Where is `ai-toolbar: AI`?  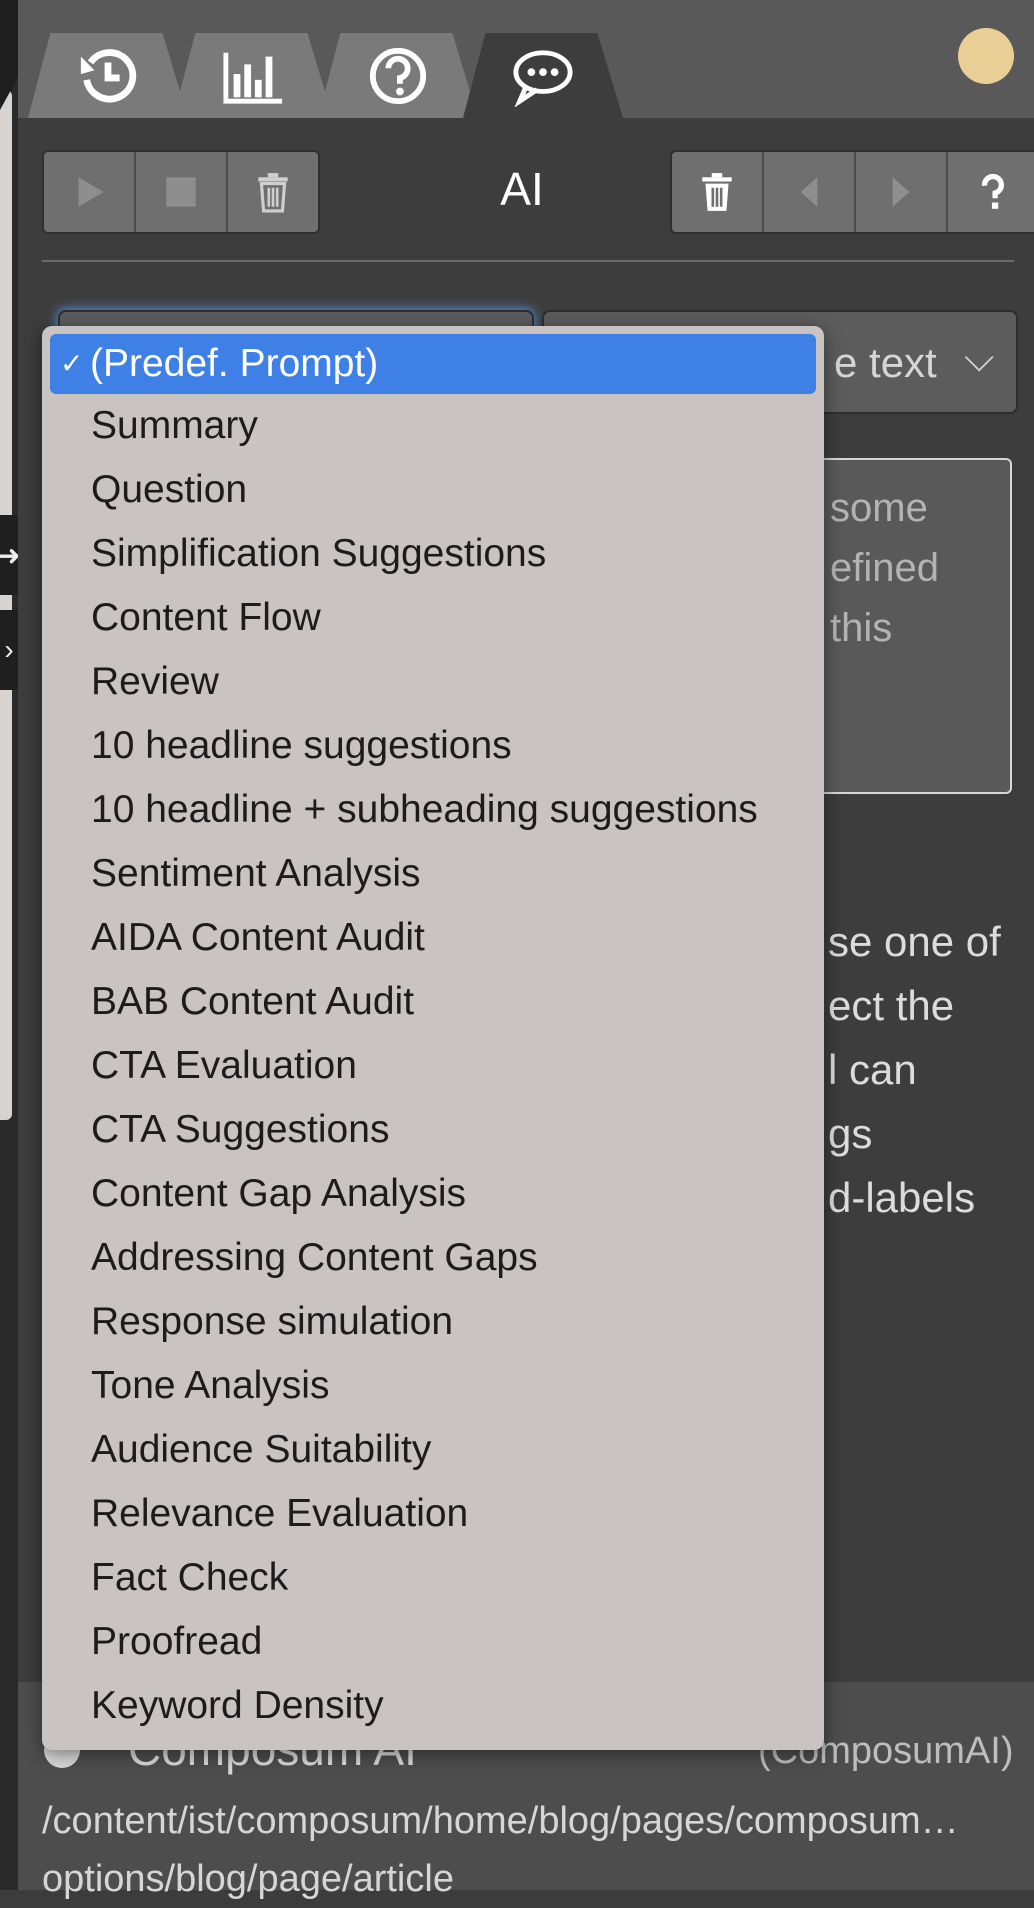
ai-toolbar: AI is located at coordinates (538, 192).